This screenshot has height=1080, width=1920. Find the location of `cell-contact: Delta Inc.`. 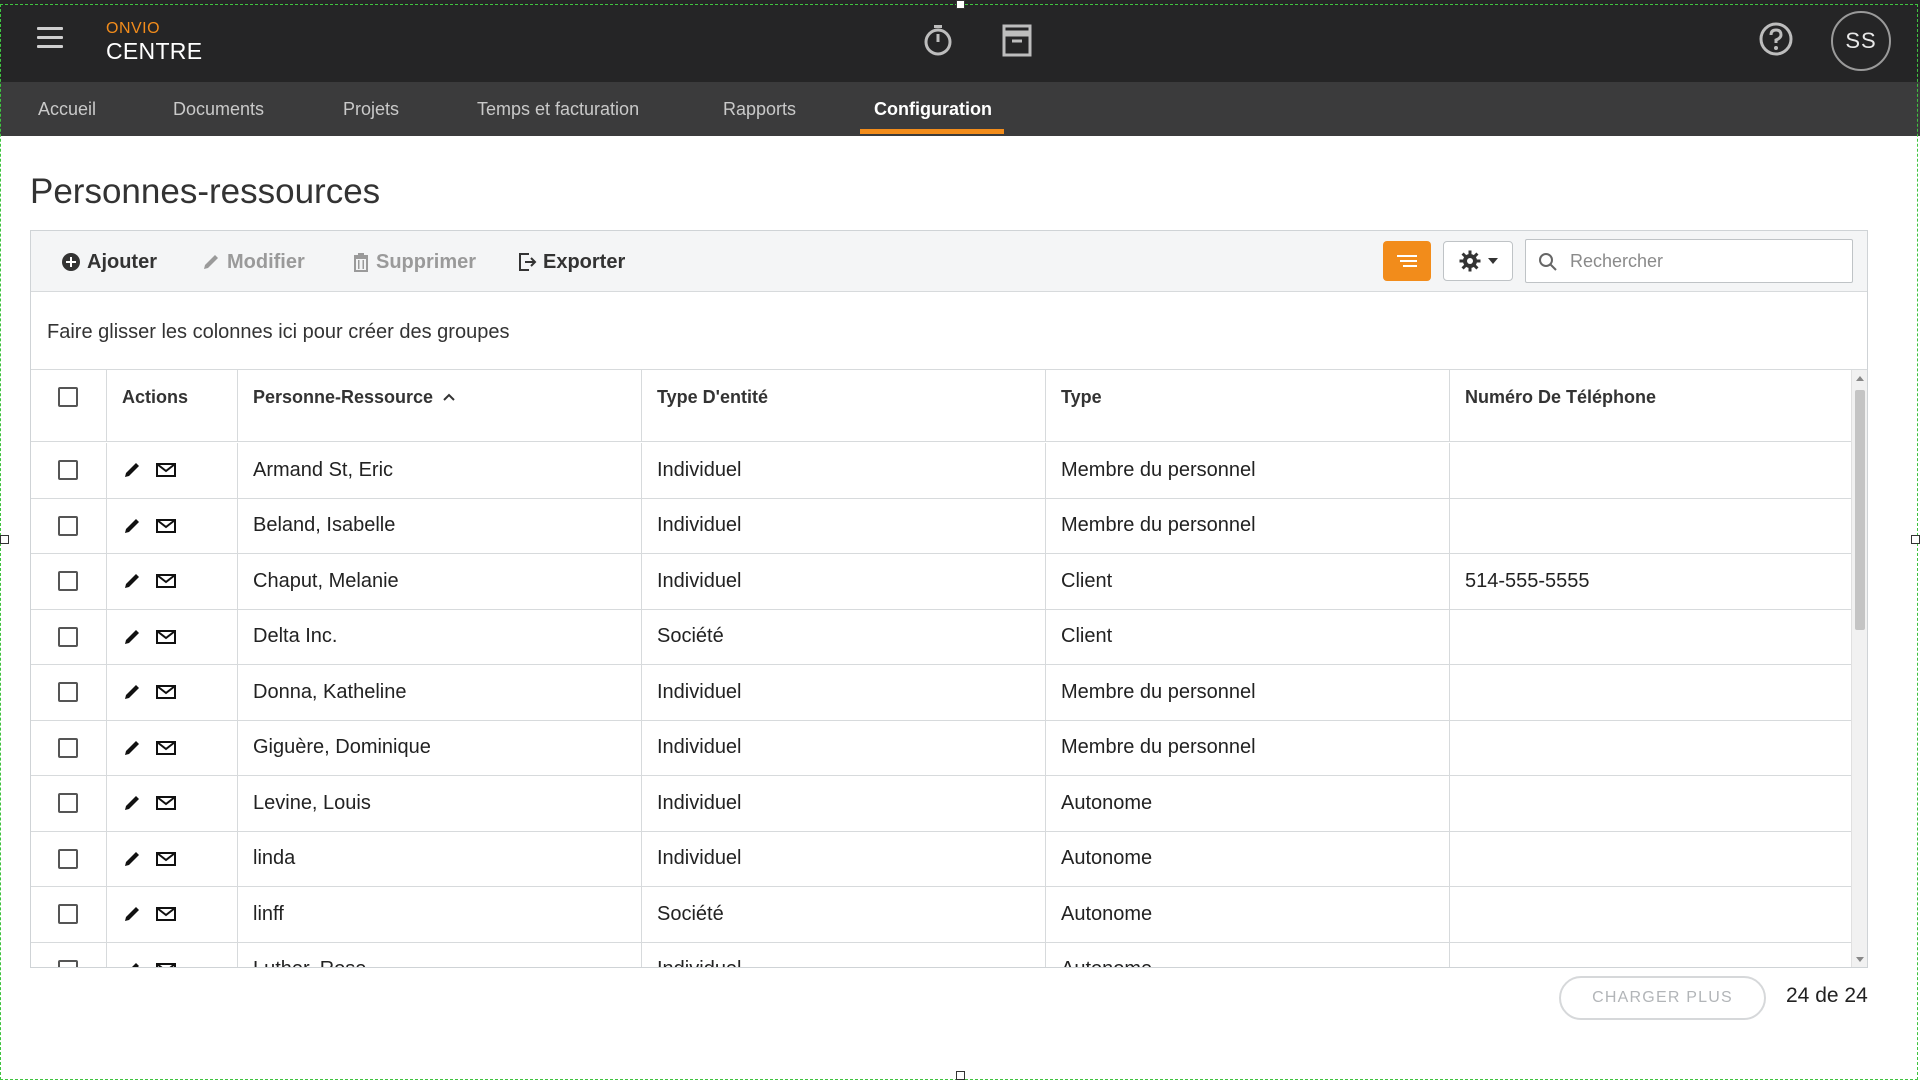

cell-contact: Delta Inc. is located at coordinates (440, 636).